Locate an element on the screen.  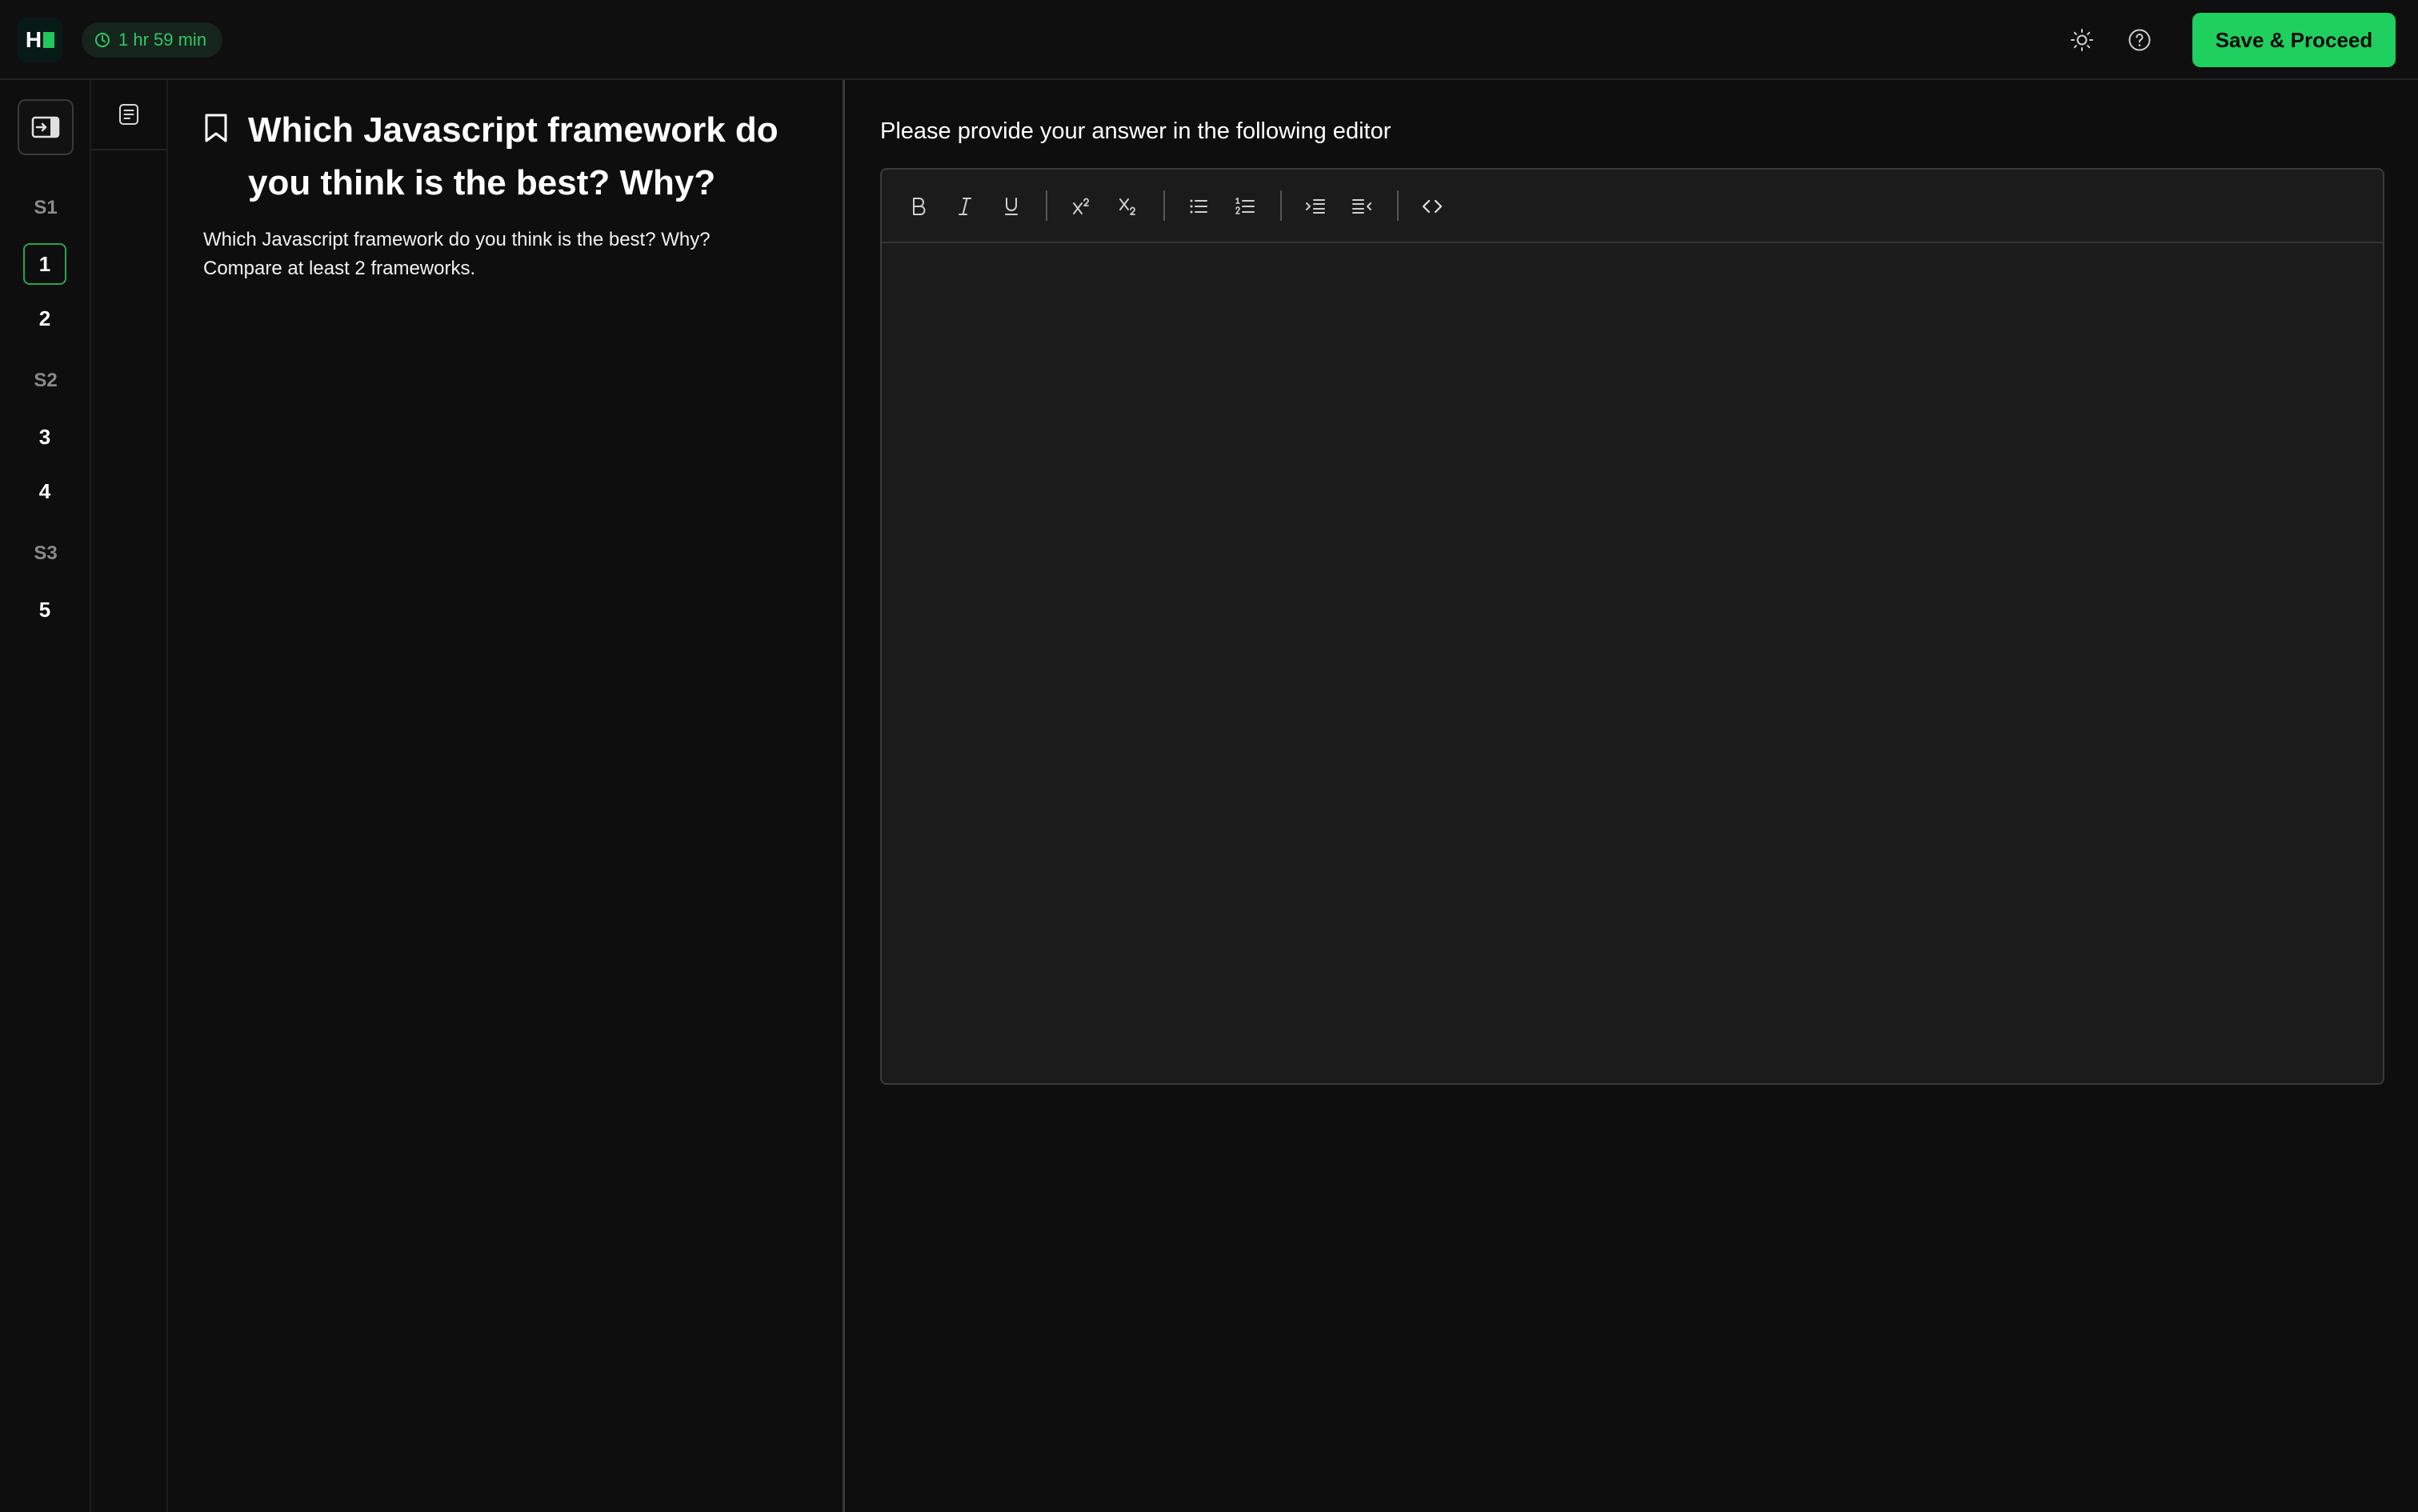
bold-icon is located at coordinates (919, 206).